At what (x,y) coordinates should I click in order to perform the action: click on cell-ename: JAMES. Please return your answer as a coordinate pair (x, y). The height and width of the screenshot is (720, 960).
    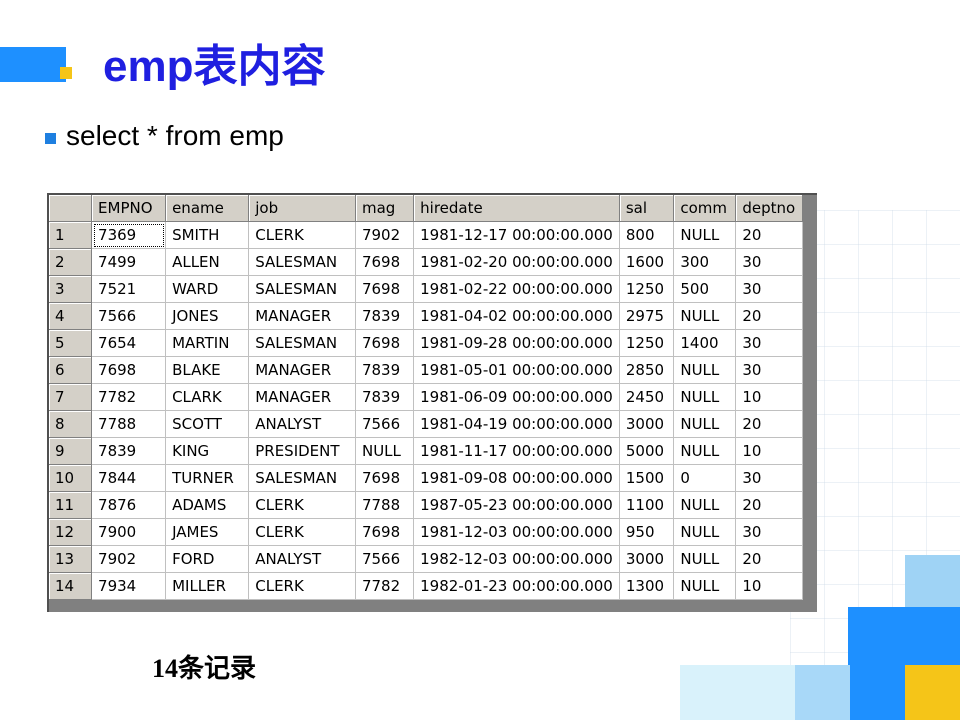
    Looking at the image, I should click on (207, 532).